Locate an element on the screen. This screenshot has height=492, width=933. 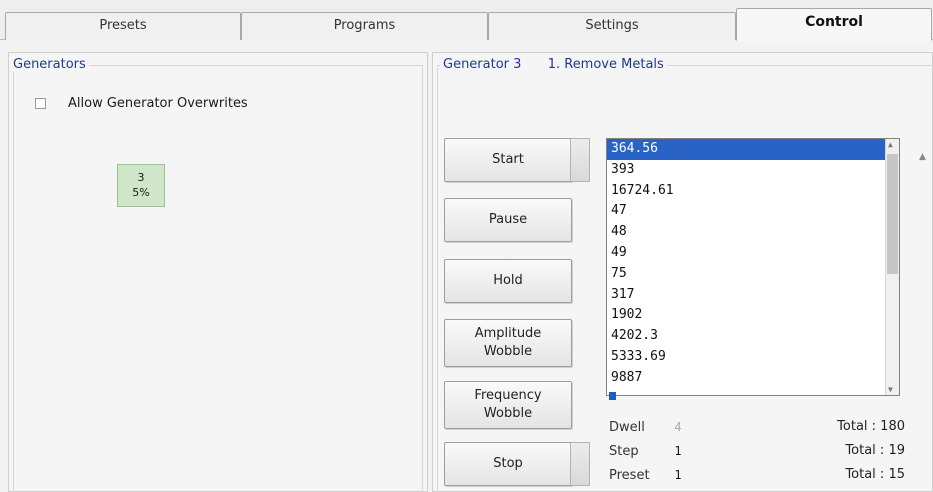
tab-control: Control is located at coordinates (834, 24).